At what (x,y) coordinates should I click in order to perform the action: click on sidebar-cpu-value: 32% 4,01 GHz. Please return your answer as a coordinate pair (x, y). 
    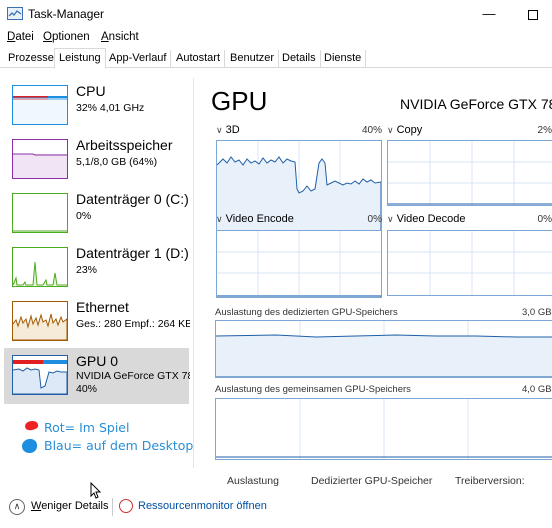
    Looking at the image, I should click on (110, 108).